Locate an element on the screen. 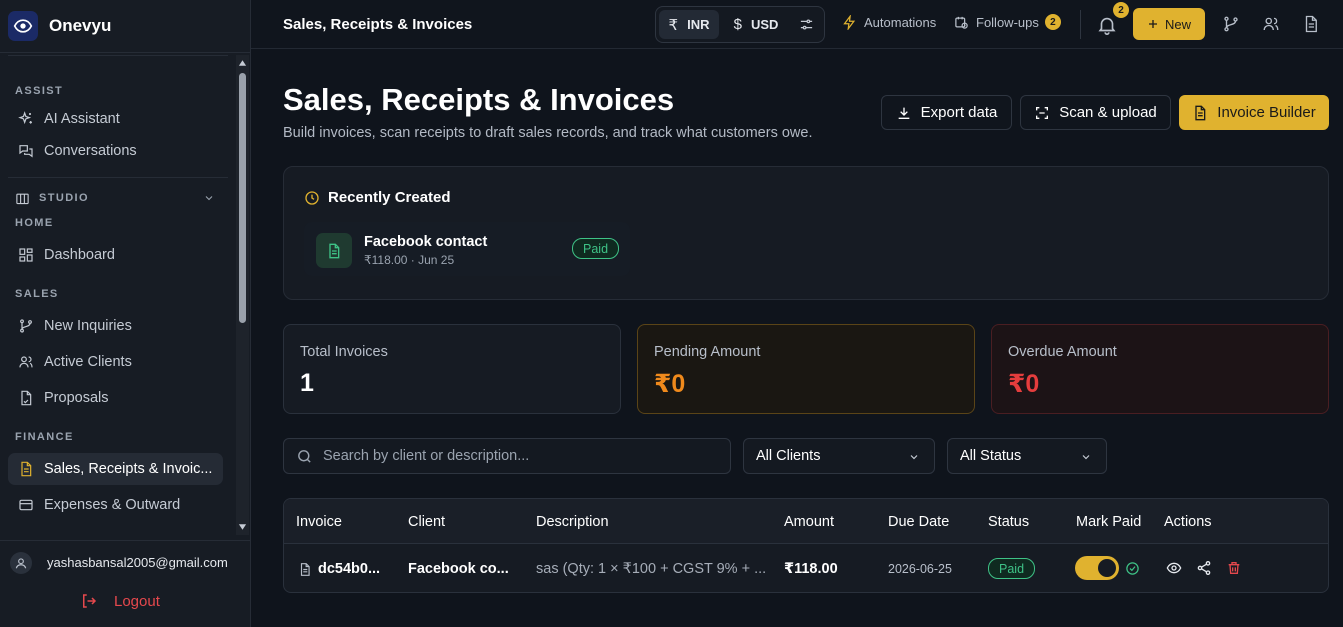 Image resolution: width=1343 pixels, height=627 pixels. chat-icon is located at coordinates (26, 151).